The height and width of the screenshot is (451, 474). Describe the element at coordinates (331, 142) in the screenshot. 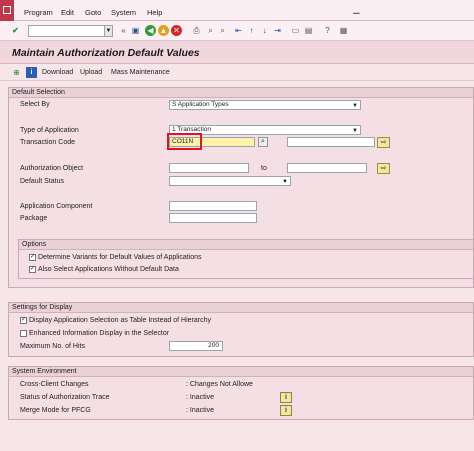

I see `transaction-code-to-input` at that location.